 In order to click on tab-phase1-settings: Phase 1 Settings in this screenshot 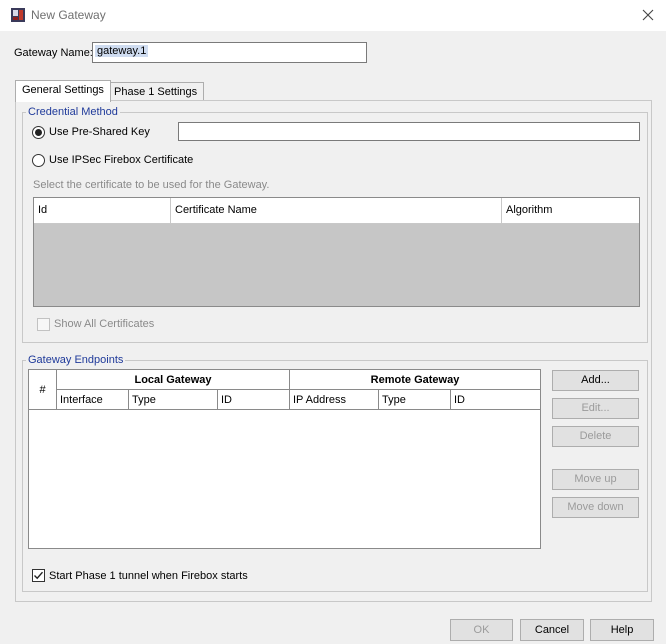, I will do `click(156, 91)`.